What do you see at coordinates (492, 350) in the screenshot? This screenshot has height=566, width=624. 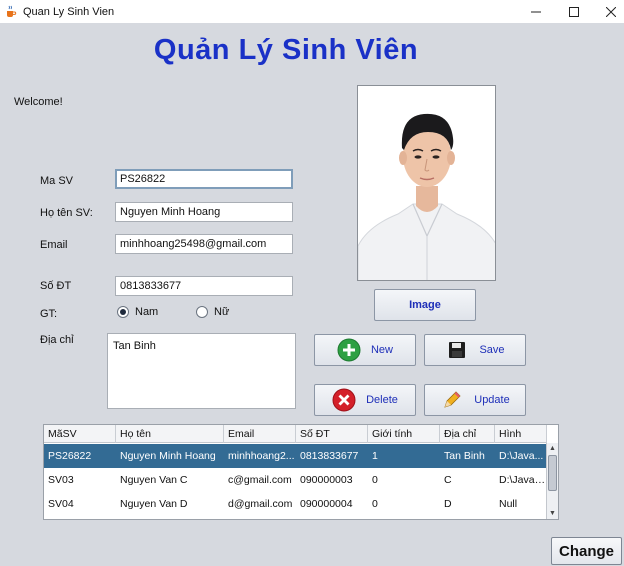 I see `save-button-label: Save` at bounding box center [492, 350].